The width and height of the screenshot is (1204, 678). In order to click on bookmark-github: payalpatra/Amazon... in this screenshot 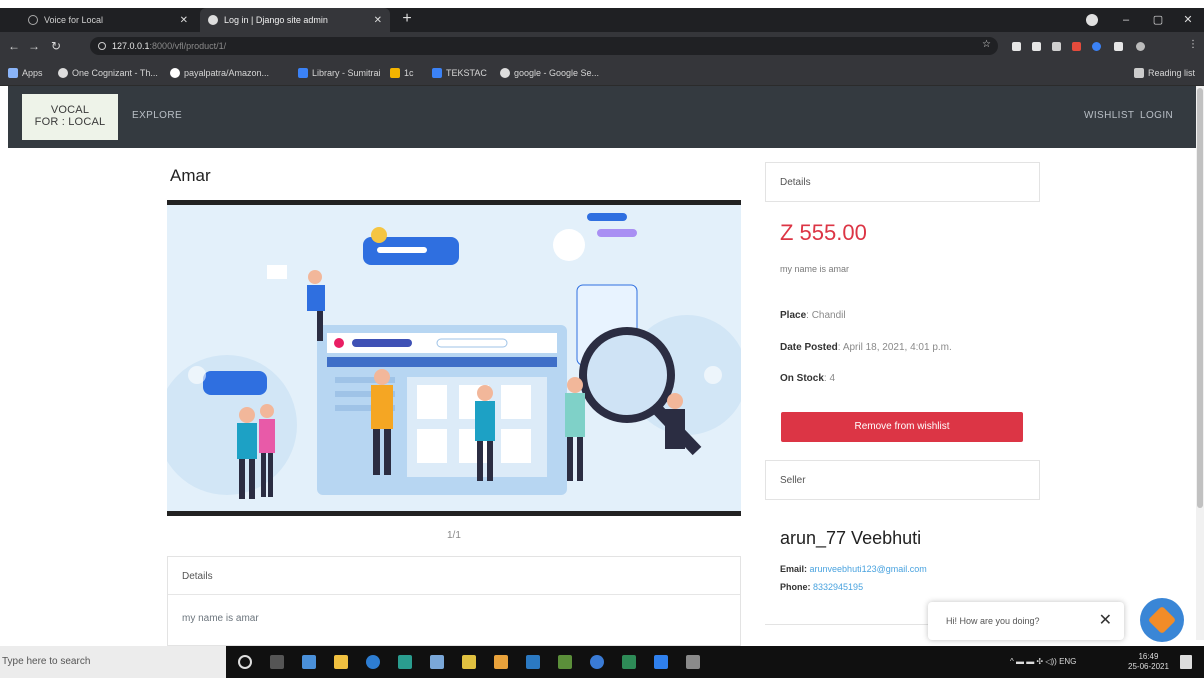, I will do `click(219, 73)`.